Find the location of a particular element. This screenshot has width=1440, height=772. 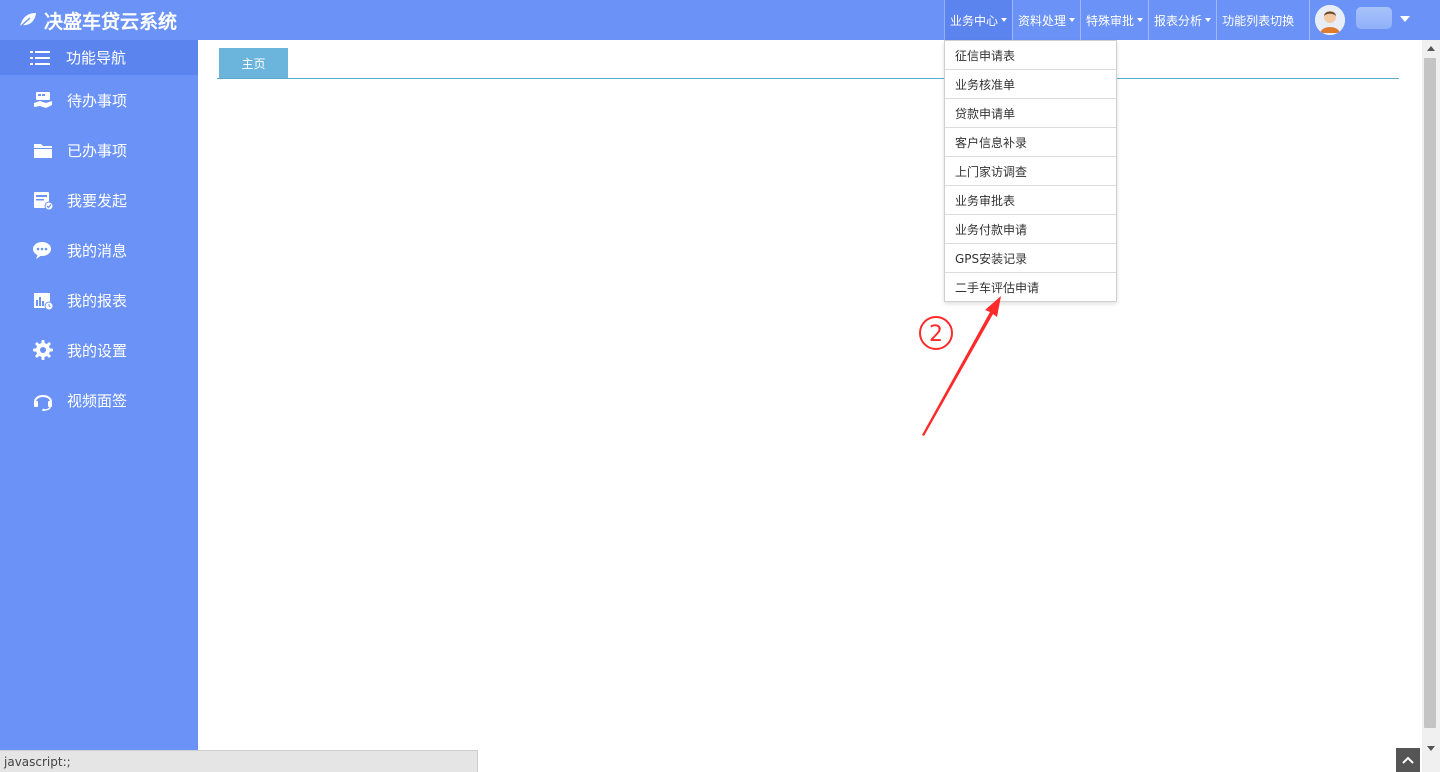

nav-report-analysis: 报表分析 is located at coordinates (1182, 20).